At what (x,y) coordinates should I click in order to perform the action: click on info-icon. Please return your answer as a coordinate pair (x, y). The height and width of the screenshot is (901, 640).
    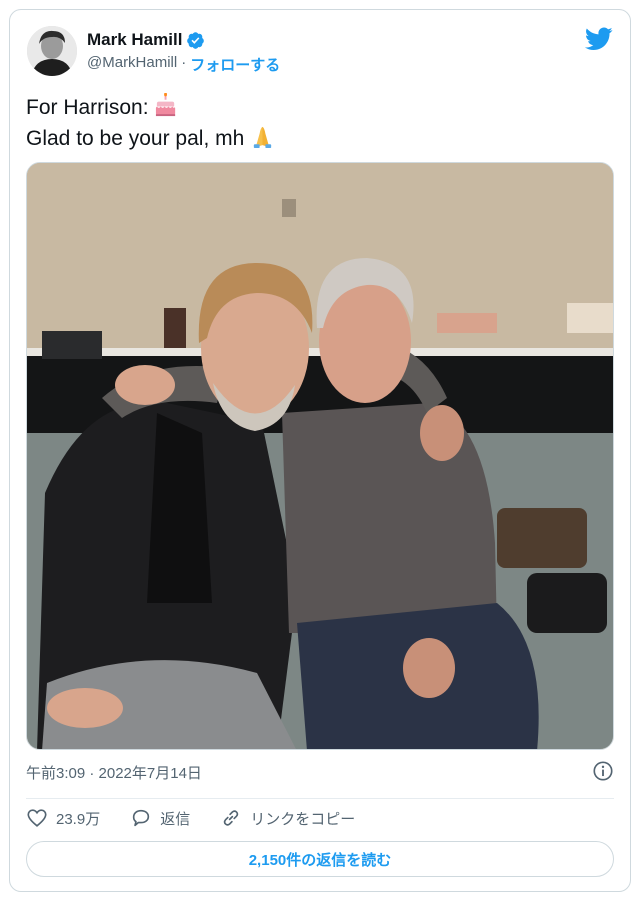
    Looking at the image, I should click on (603, 771).